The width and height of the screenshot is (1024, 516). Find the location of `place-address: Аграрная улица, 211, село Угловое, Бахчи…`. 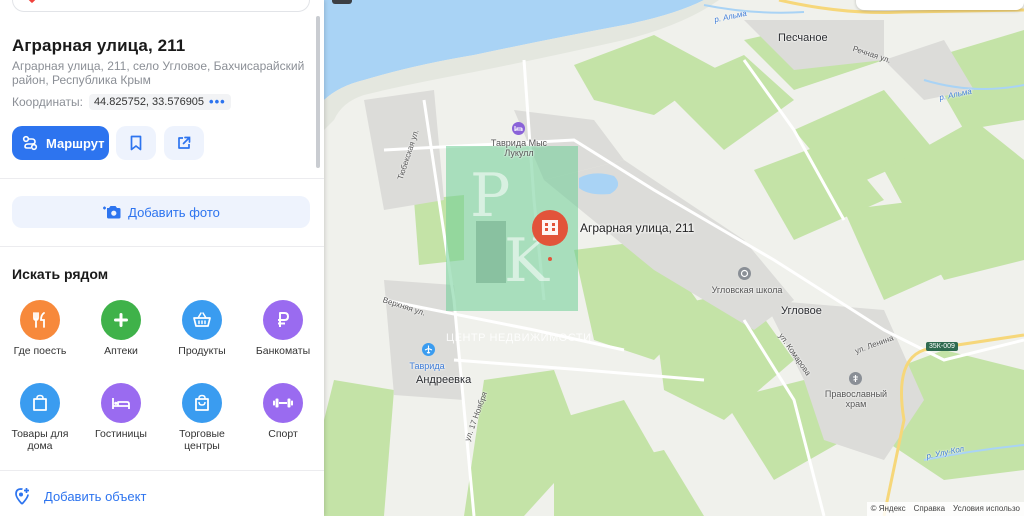

place-address: Аграрная улица, 211, село Угловое, Бахчи… is located at coordinates (158, 73).